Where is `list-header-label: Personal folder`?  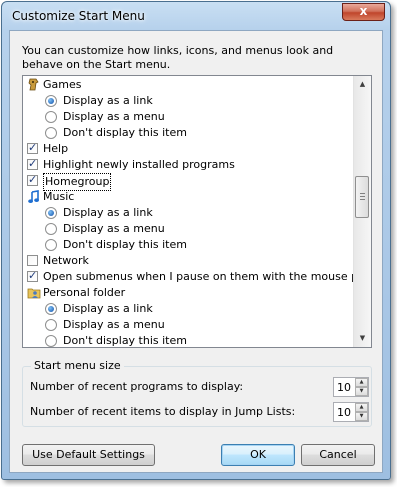 list-header-label: Personal folder is located at coordinates (84, 292).